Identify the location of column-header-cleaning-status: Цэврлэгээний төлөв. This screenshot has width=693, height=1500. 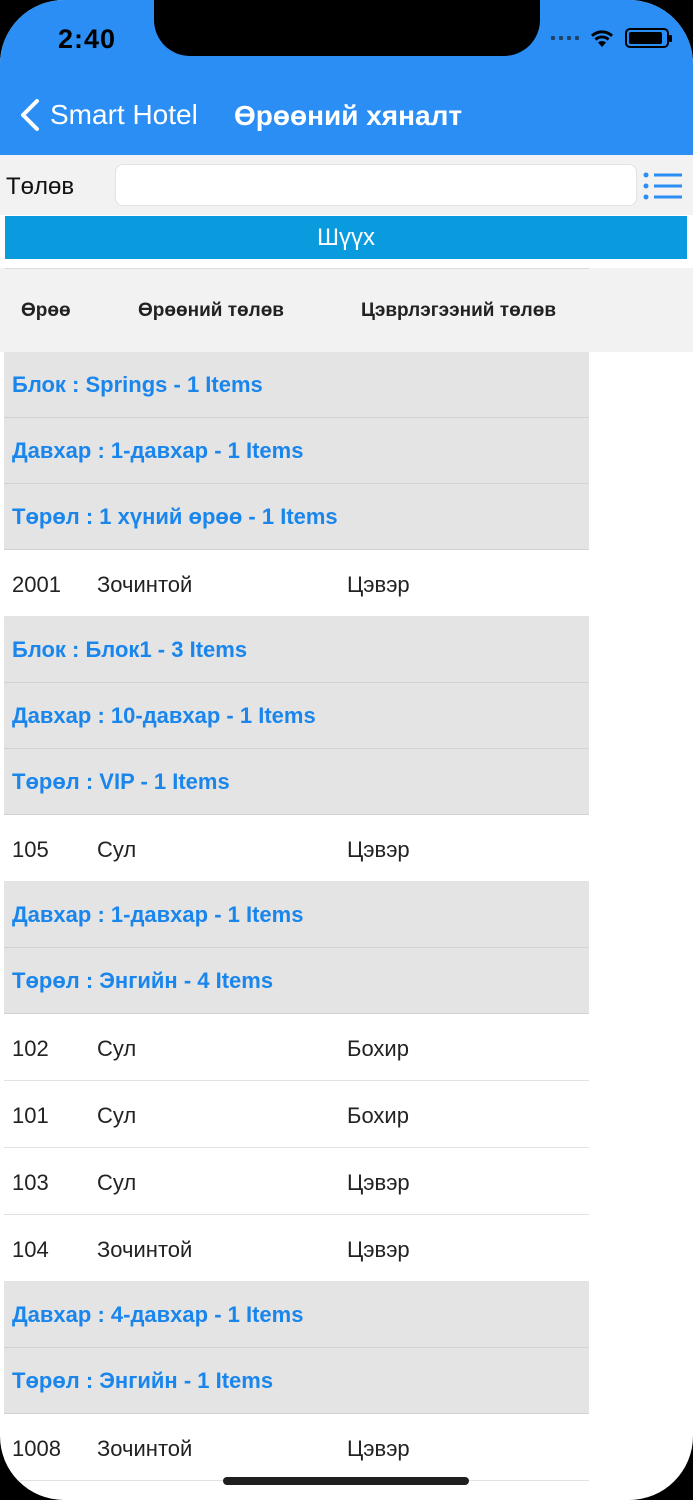
(459, 310).